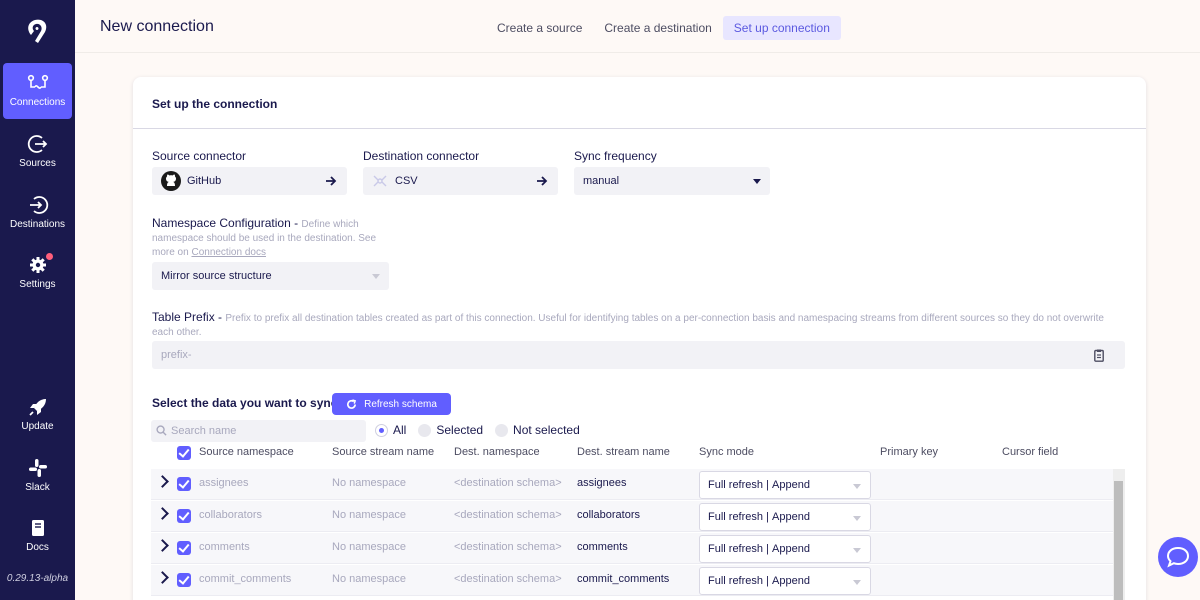 The height and width of the screenshot is (600, 1200). What do you see at coordinates (352, 403) in the screenshot?
I see `refresh-icon` at bounding box center [352, 403].